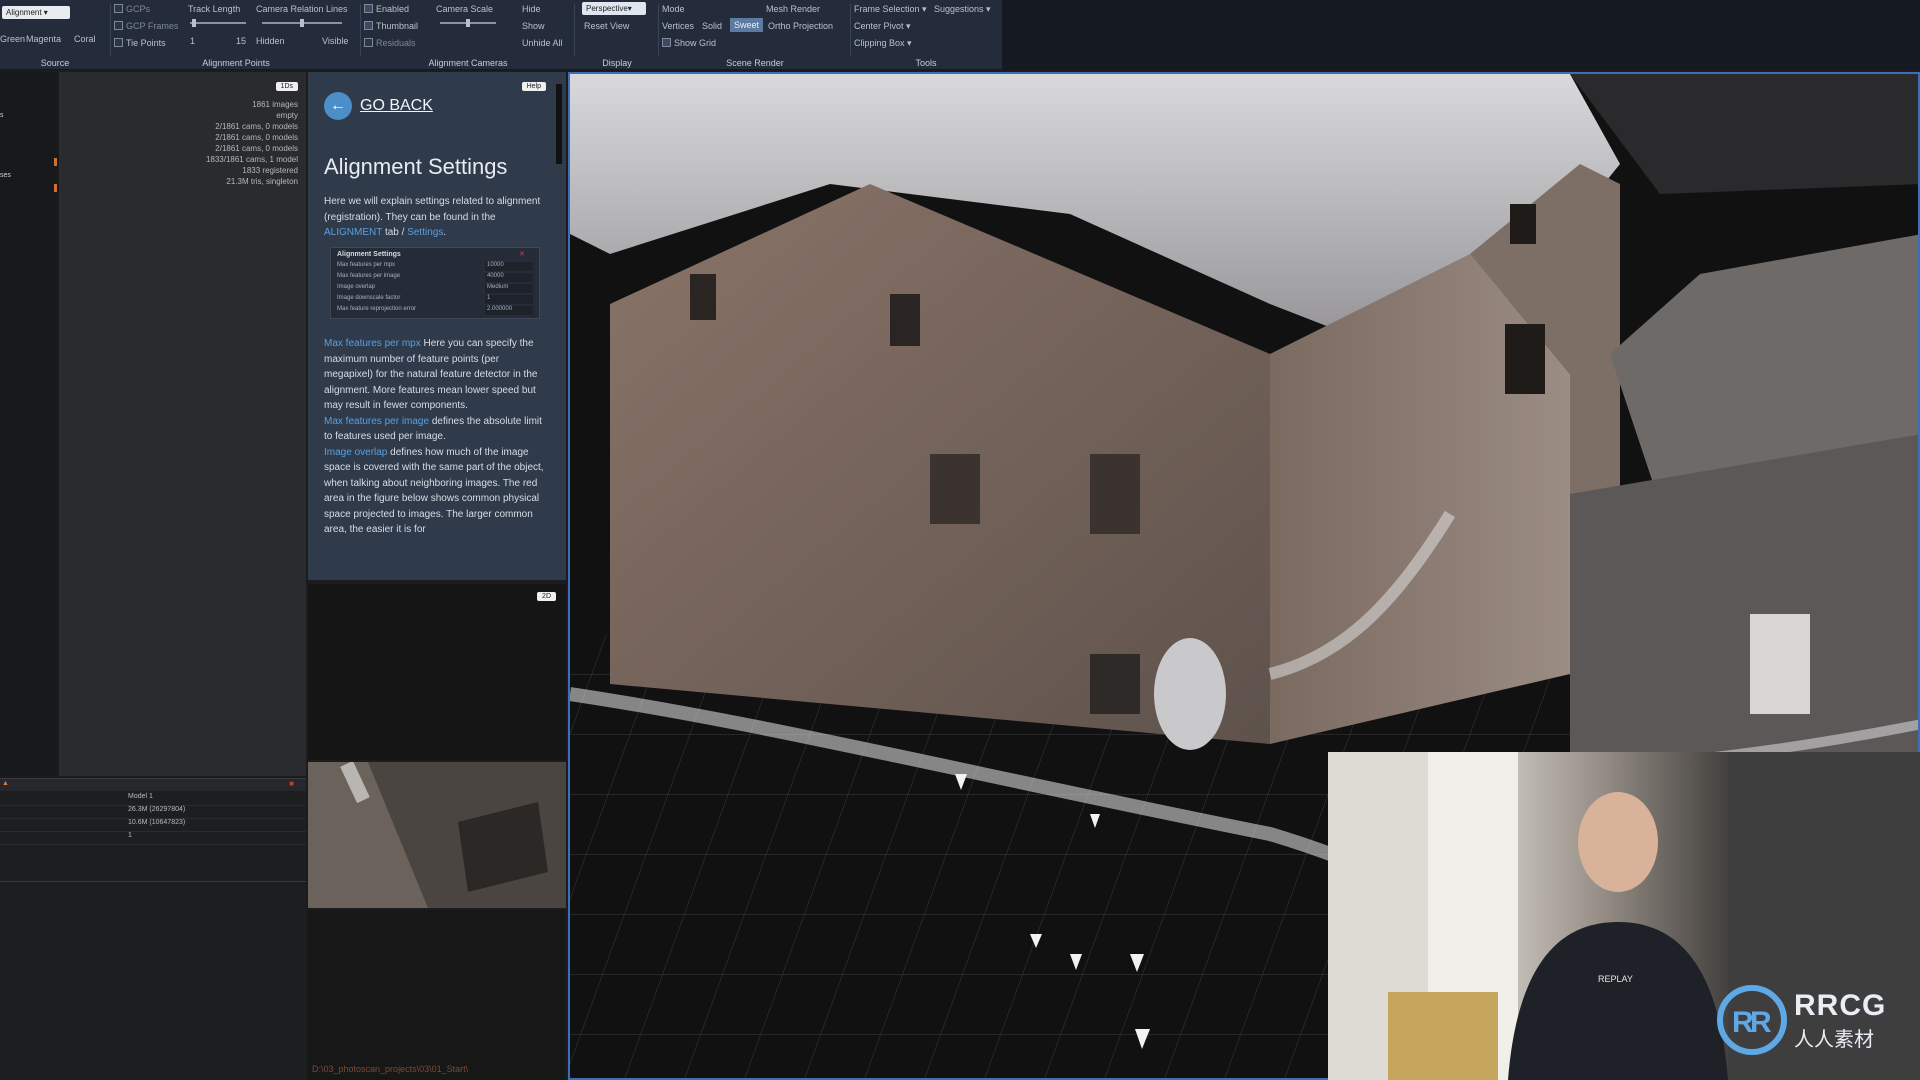 The height and width of the screenshot is (1080, 1920). What do you see at coordinates (542, 43) in the screenshot?
I see `unhide-all-button: Unhide All` at bounding box center [542, 43].